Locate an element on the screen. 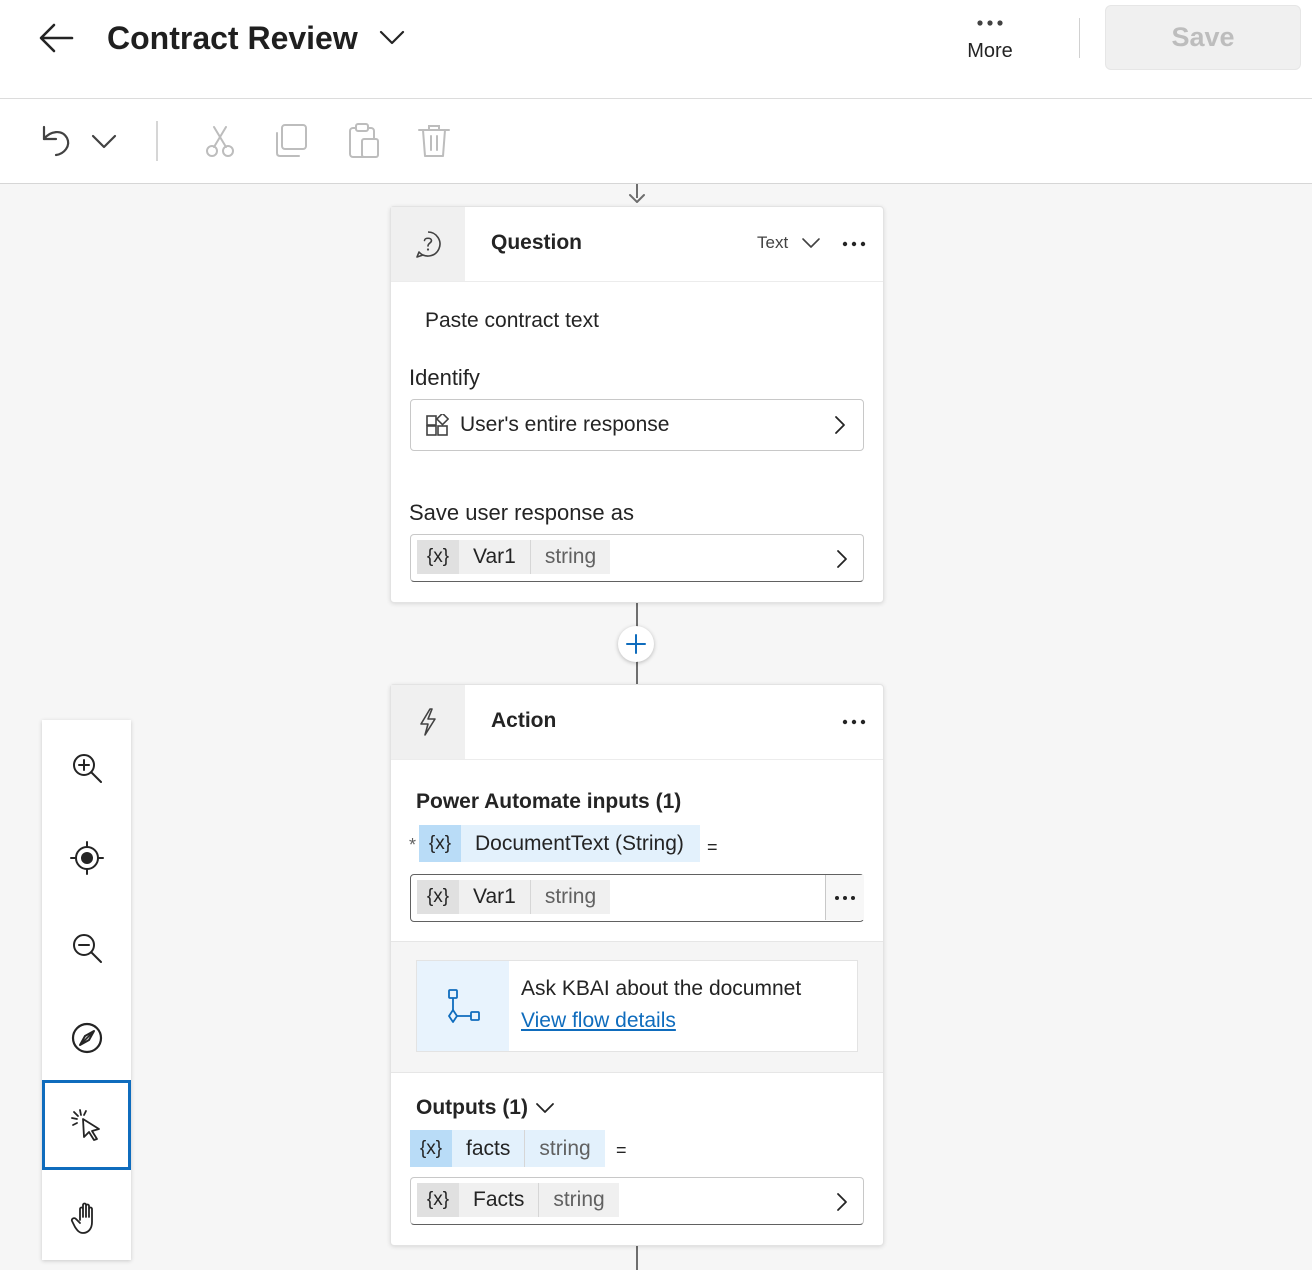 The width and height of the screenshot is (1312, 1270). entity-icon is located at coordinates (437, 425).